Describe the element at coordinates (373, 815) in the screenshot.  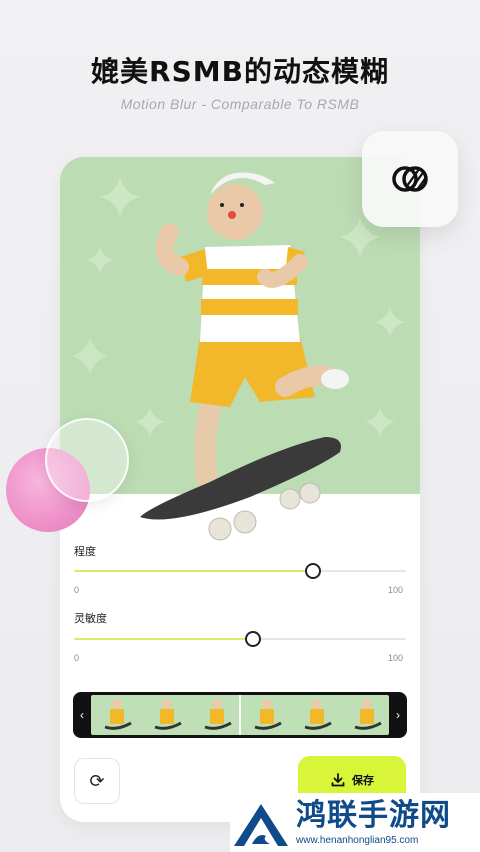
I see `watermark-title: 鸿联手游网` at that location.